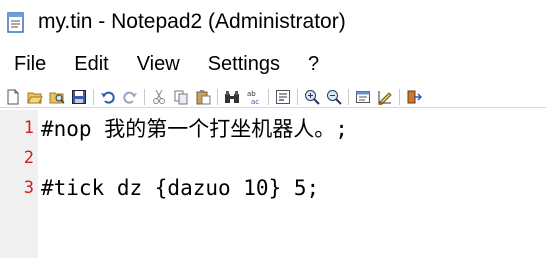 The image size is (546, 258). I want to click on editor-line: 1 #nop 我的第一个打坐机器人。;, so click(273, 128).